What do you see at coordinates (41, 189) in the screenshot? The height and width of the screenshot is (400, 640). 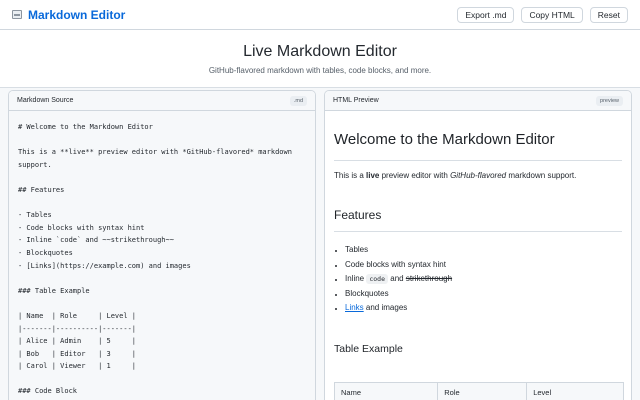 I see `source-line: ## Features` at bounding box center [41, 189].